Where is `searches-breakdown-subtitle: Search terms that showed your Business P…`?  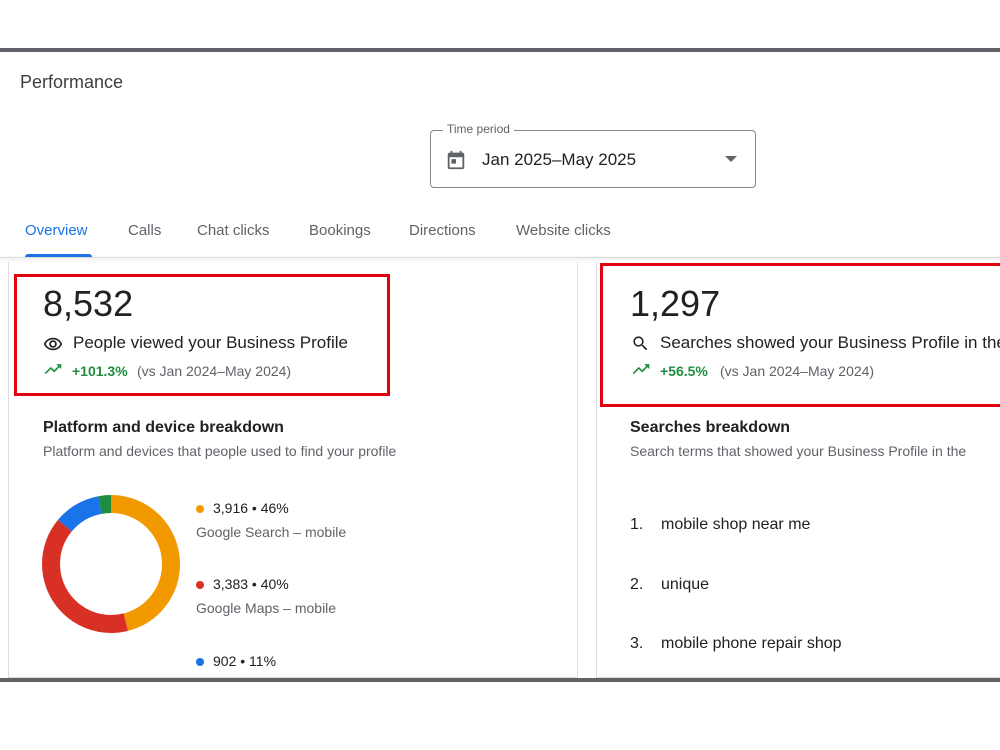 searches-breakdown-subtitle: Search terms that showed your Business P… is located at coordinates (798, 451).